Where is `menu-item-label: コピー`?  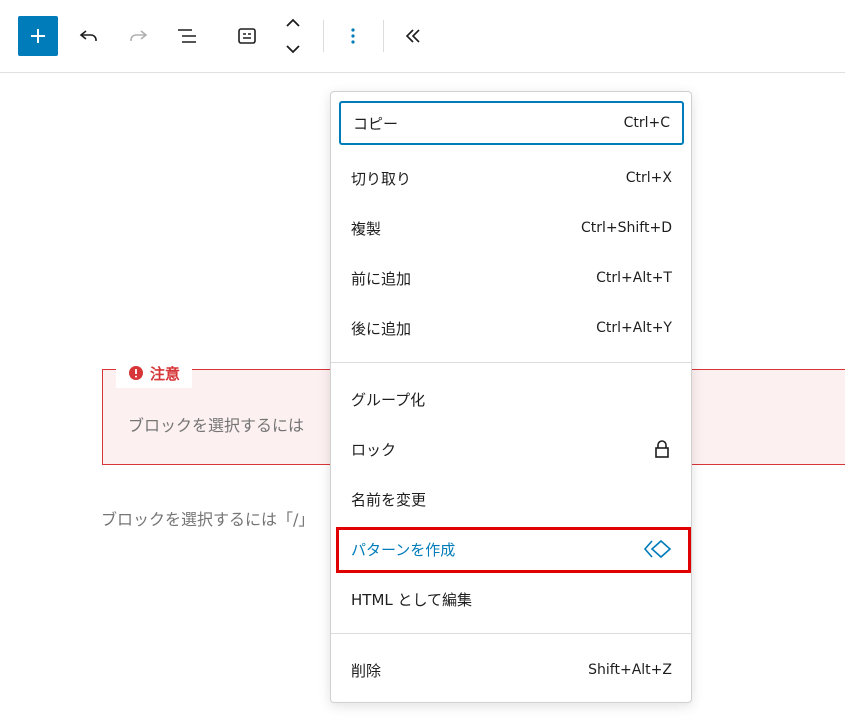 menu-item-label: コピー is located at coordinates (376, 123).